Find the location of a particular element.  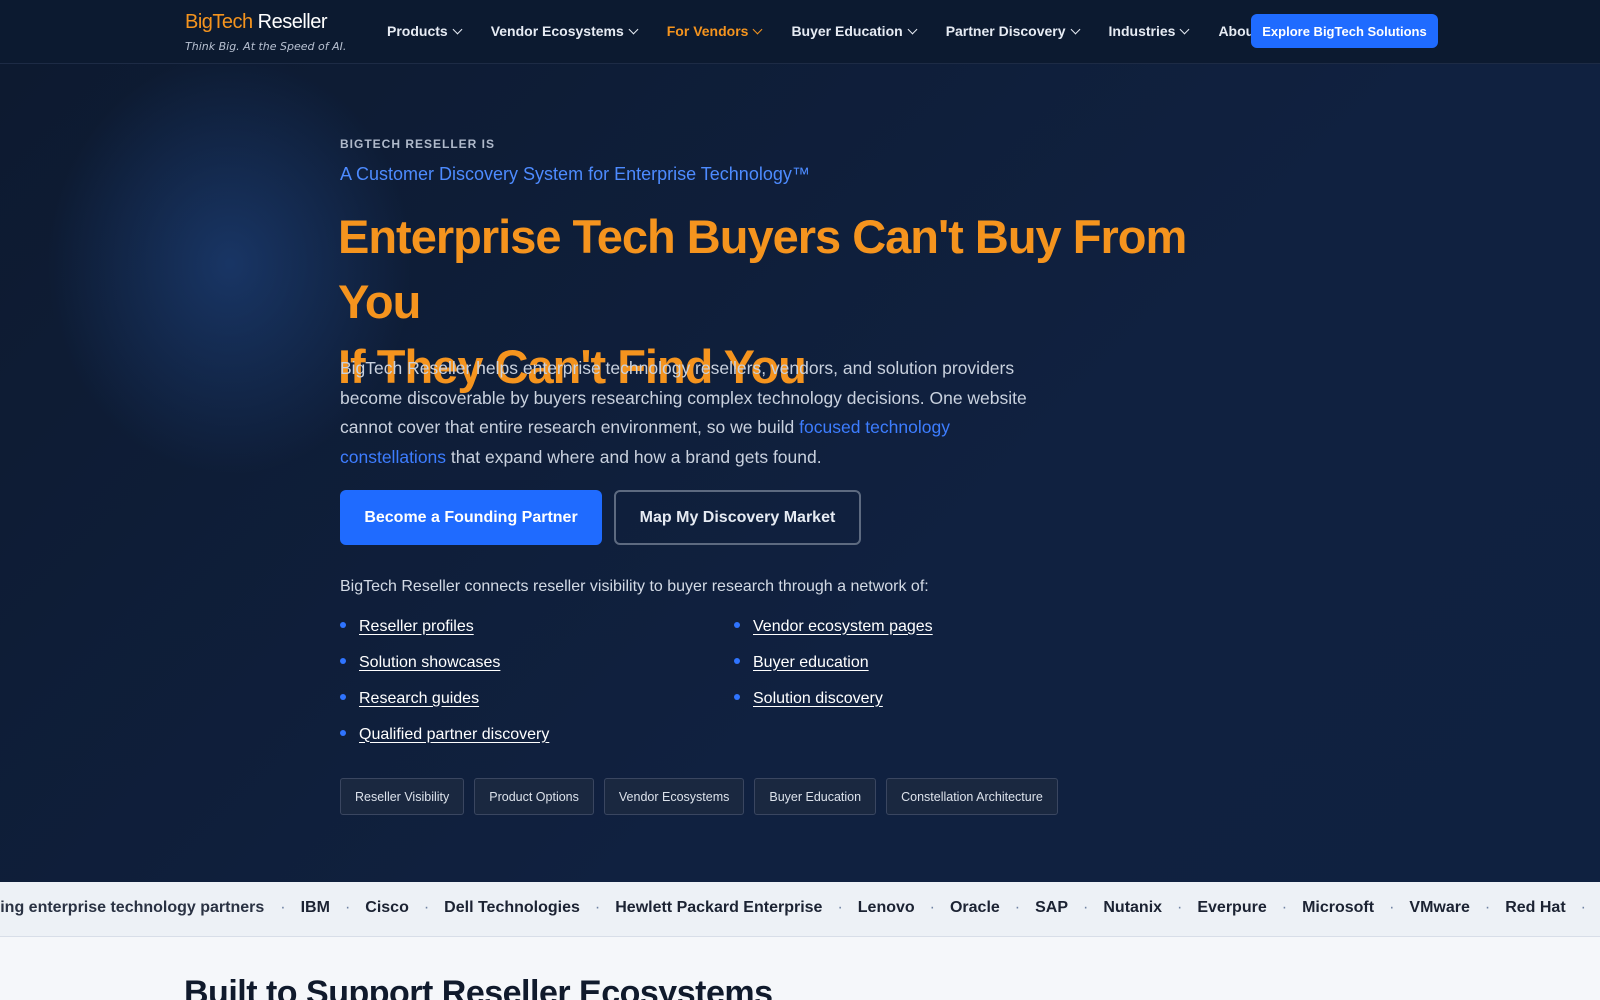

partner-name-nutanix: Nutanix is located at coordinates (1133, 907).